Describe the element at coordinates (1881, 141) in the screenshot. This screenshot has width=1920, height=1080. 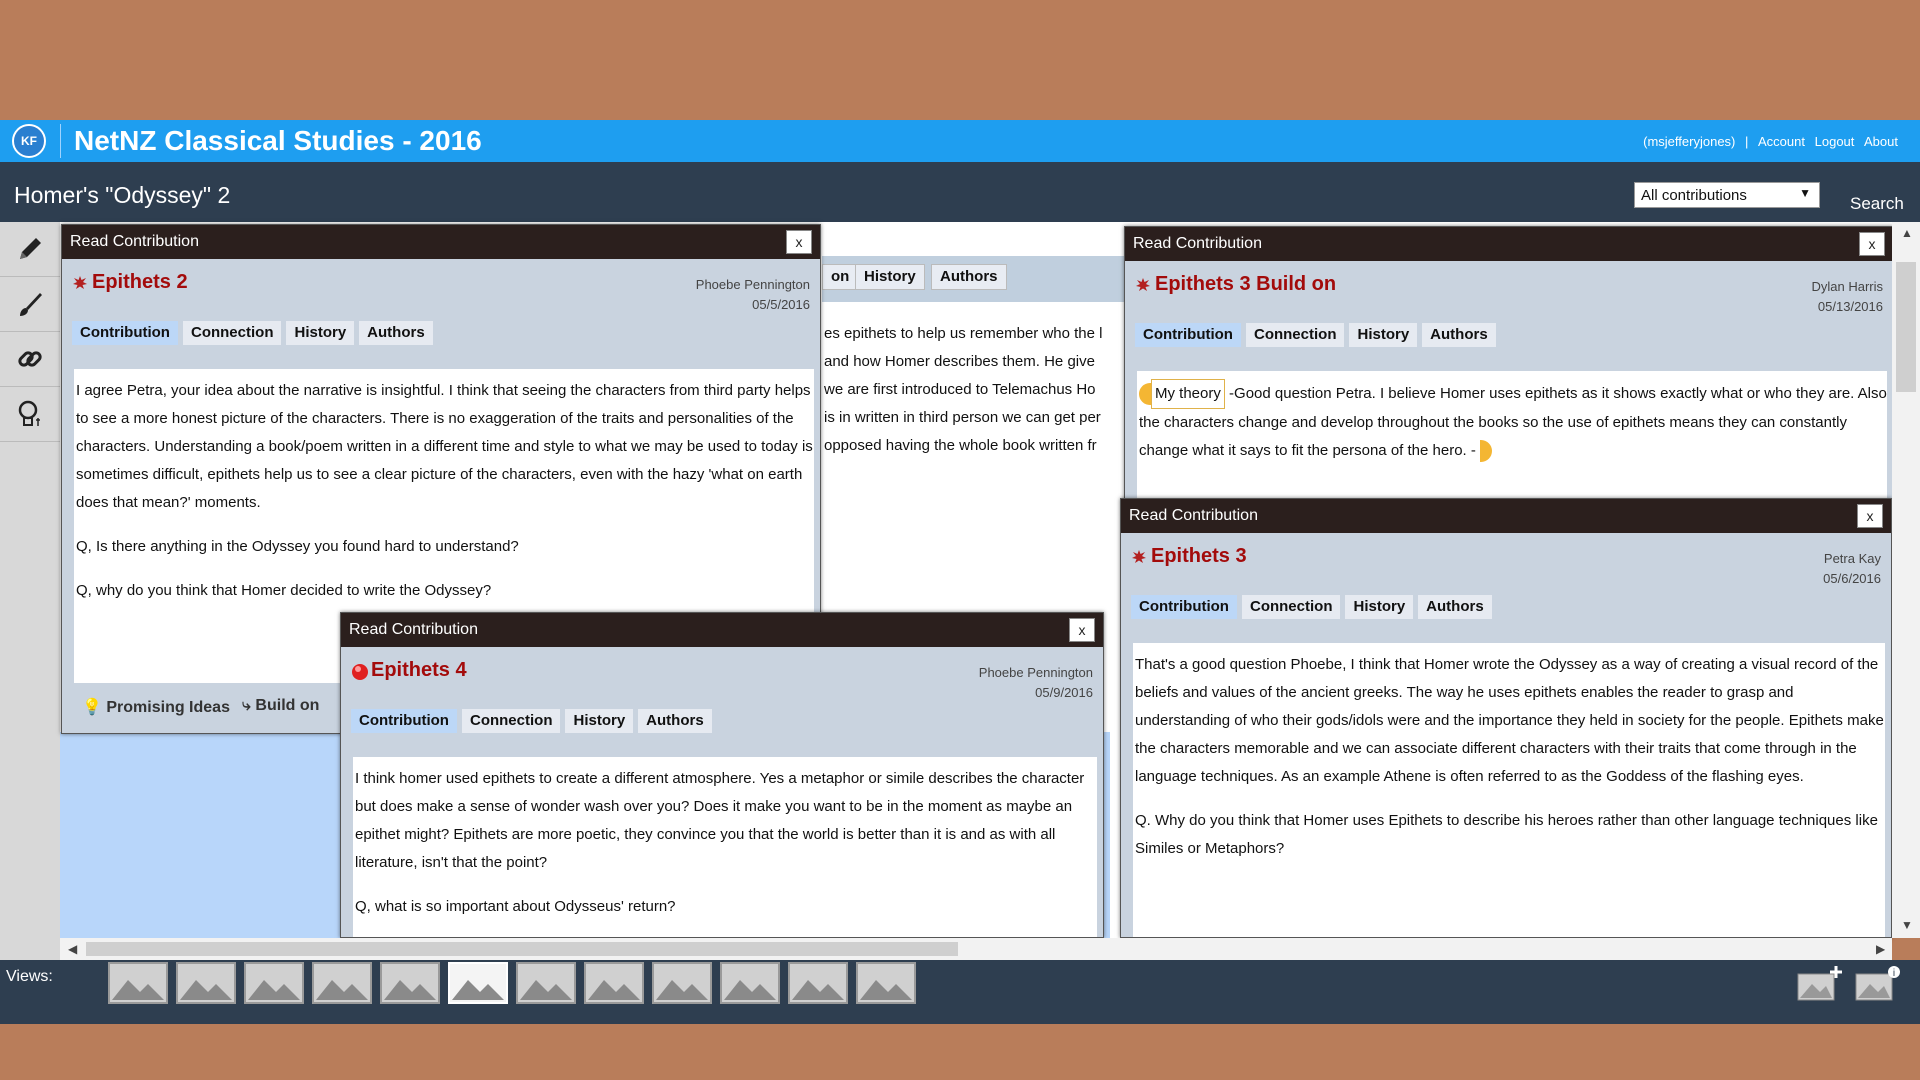
I see `about-link: About` at that location.